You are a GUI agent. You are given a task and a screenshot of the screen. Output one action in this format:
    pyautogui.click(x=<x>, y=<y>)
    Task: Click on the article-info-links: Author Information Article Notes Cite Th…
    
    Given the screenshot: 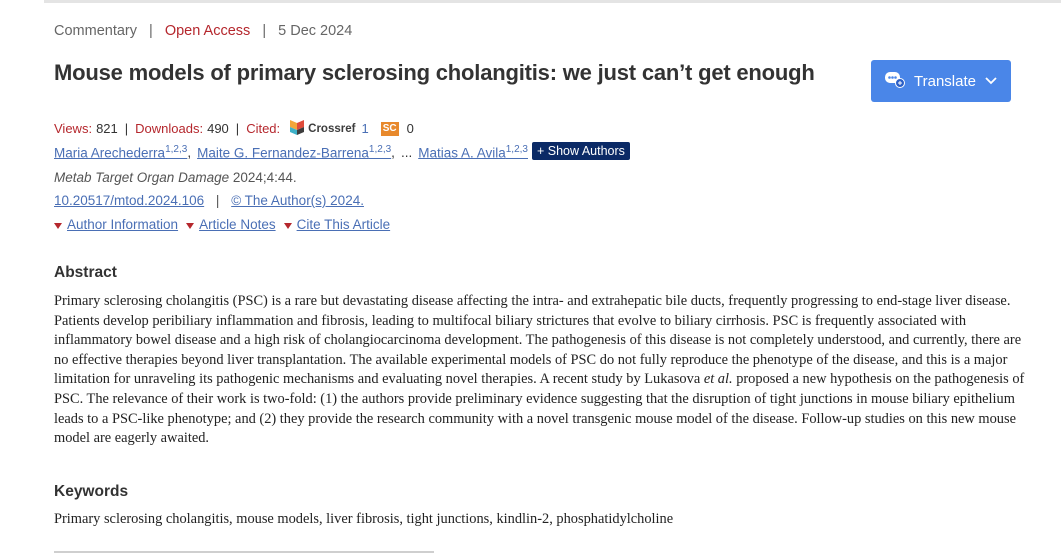 What is the action you would take?
    pyautogui.click(x=222, y=224)
    